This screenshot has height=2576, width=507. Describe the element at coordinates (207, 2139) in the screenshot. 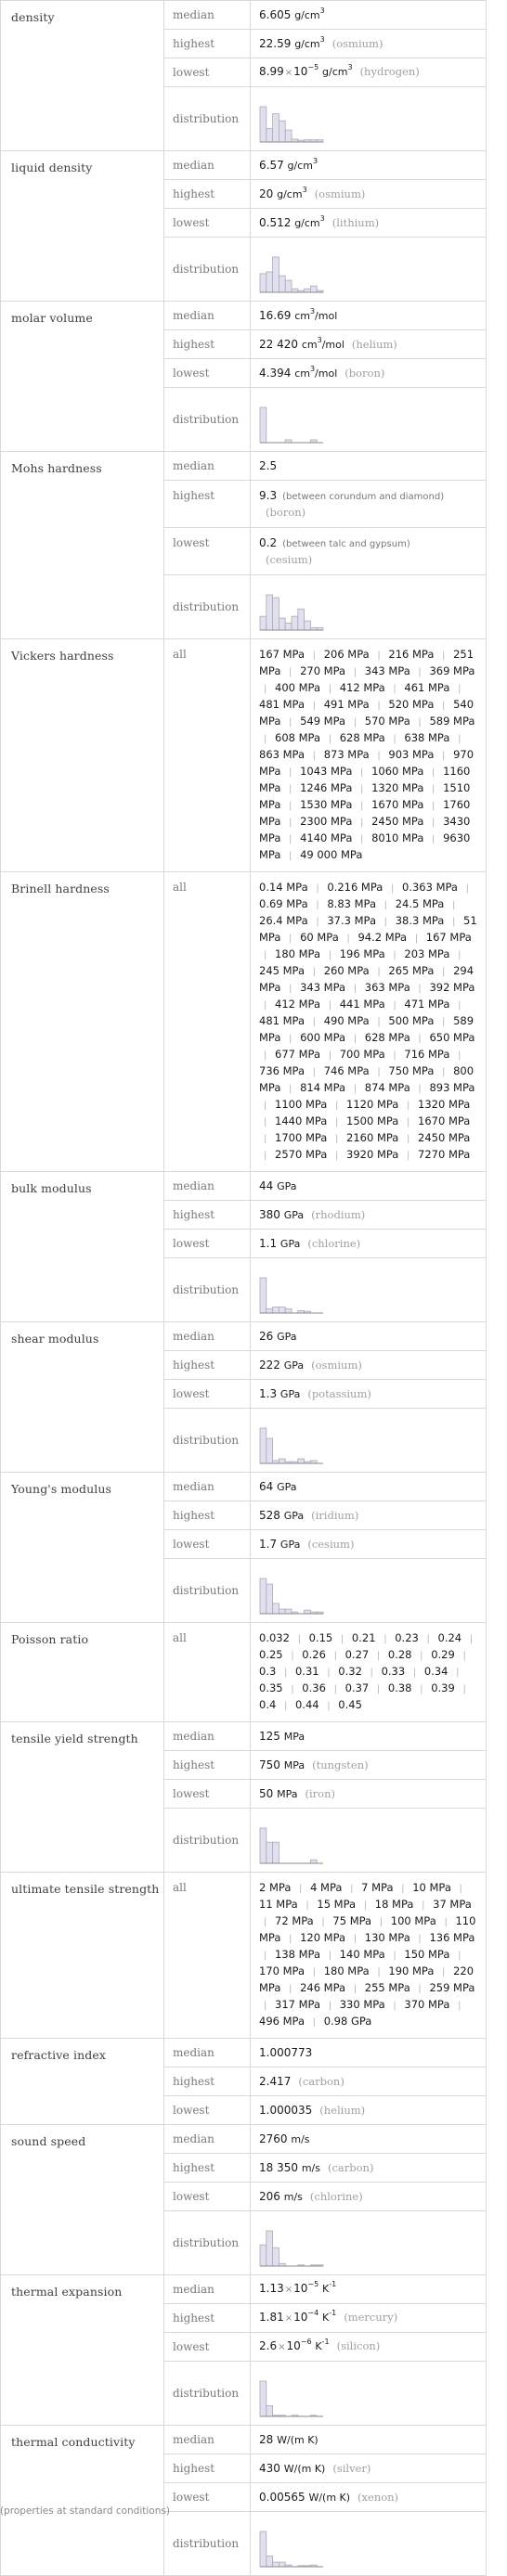

I see `median-label: median` at that location.